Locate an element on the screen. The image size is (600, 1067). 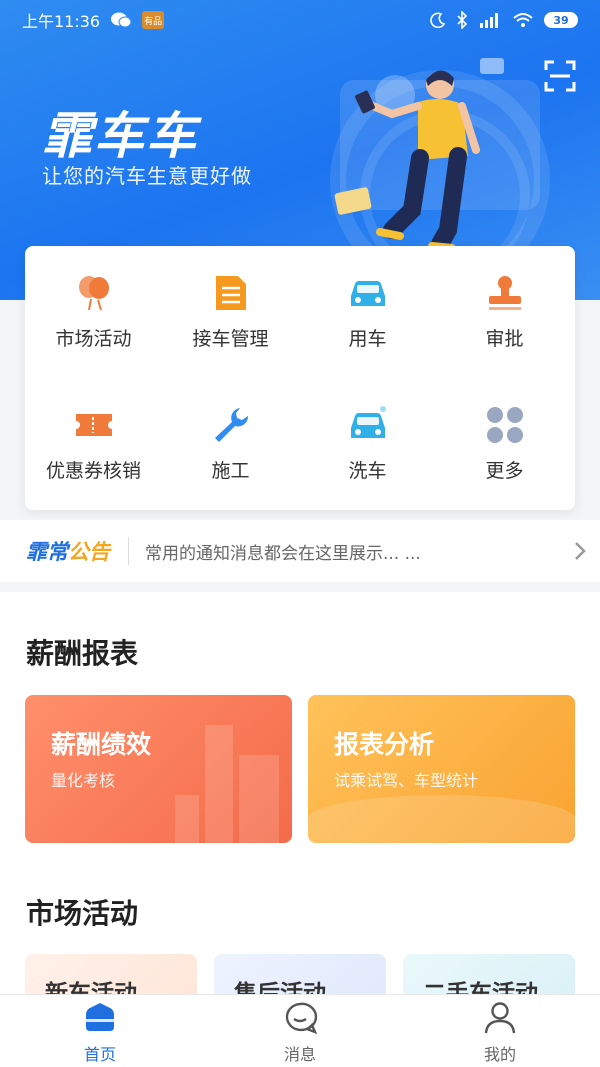
home-icon is located at coordinates (100, 1017).